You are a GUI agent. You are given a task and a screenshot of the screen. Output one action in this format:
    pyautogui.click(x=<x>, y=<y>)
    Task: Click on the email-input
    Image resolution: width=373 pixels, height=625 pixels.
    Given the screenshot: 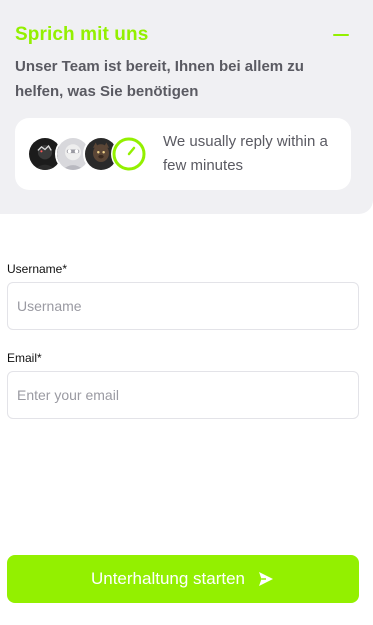 What is the action you would take?
    pyautogui.click(x=183, y=395)
    